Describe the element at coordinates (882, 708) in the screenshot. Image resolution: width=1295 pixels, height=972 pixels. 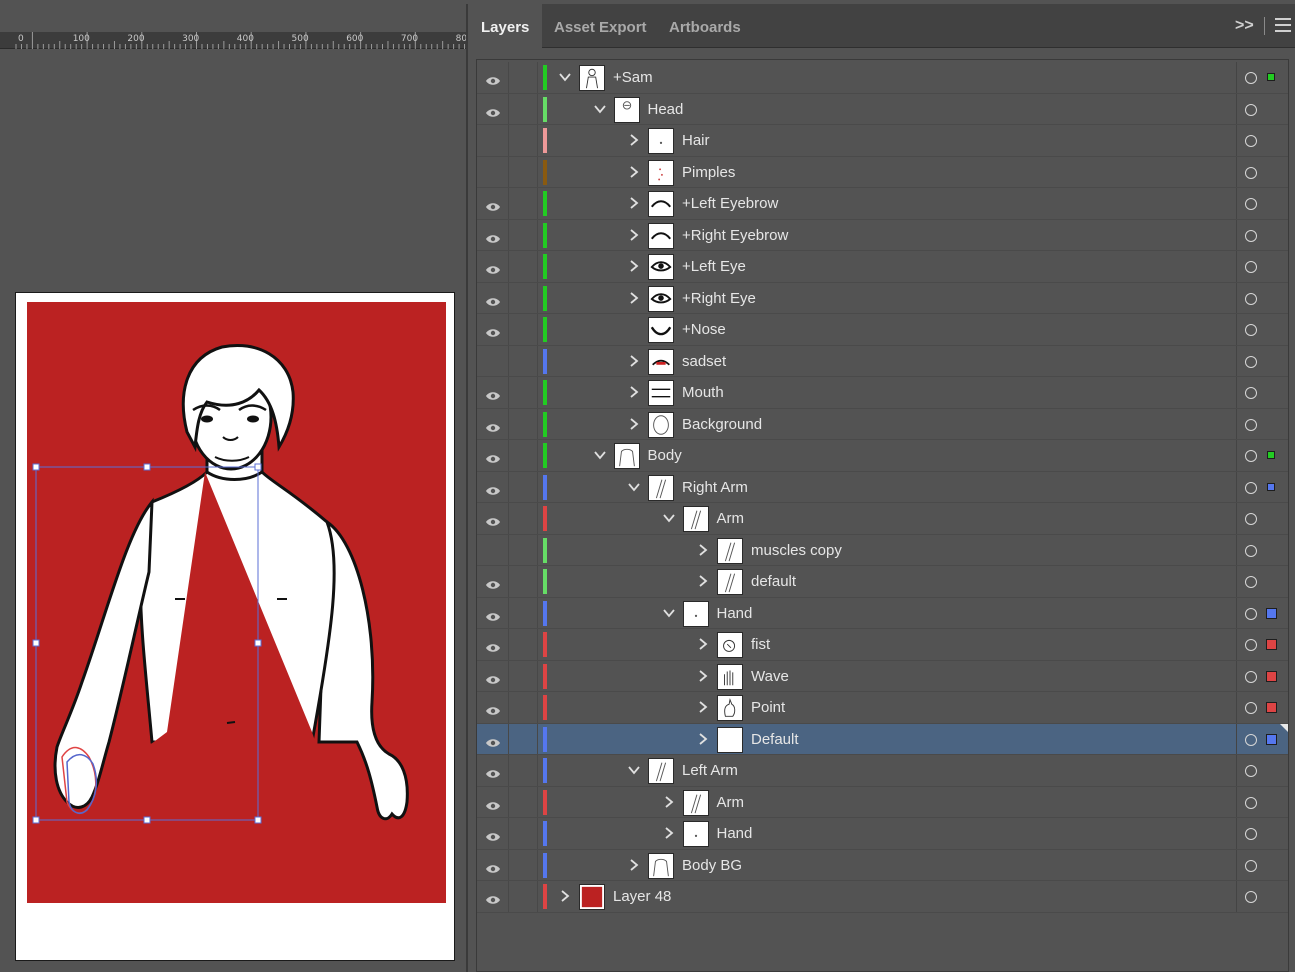
I see `layer-row: Point` at that location.